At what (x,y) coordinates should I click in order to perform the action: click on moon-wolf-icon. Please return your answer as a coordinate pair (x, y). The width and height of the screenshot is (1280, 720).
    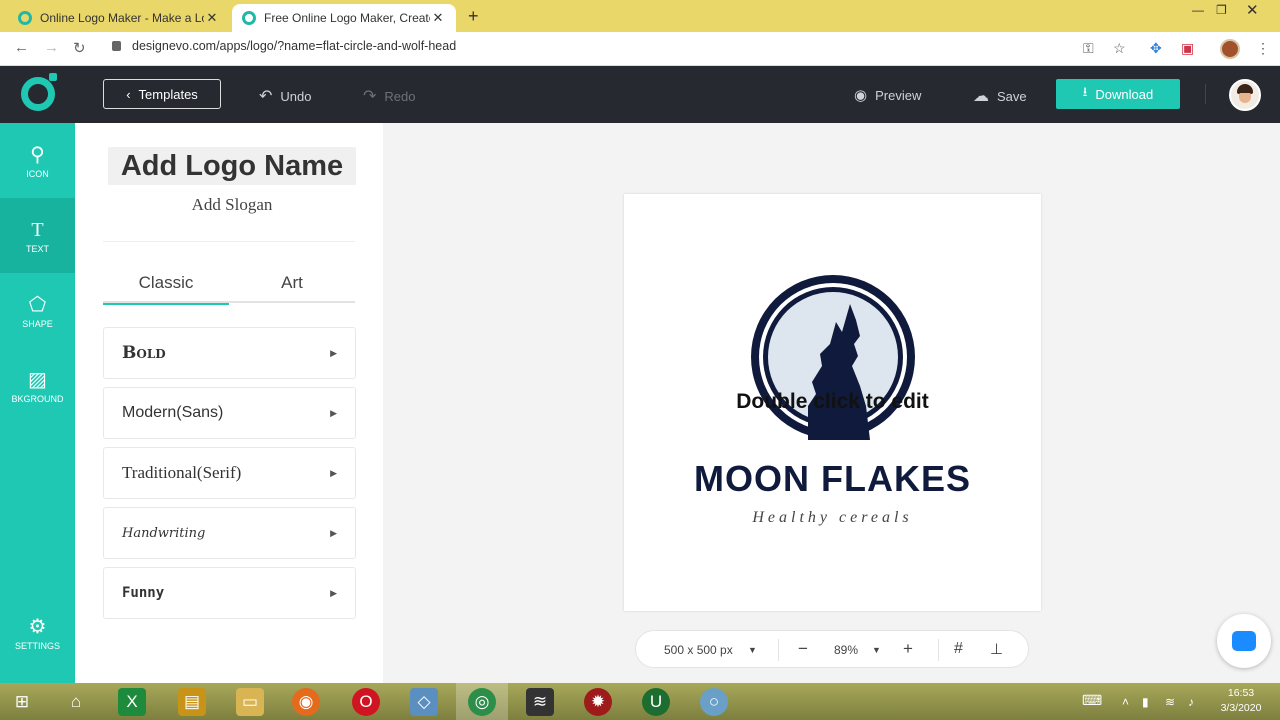
    Looking at the image, I should click on (833, 357).